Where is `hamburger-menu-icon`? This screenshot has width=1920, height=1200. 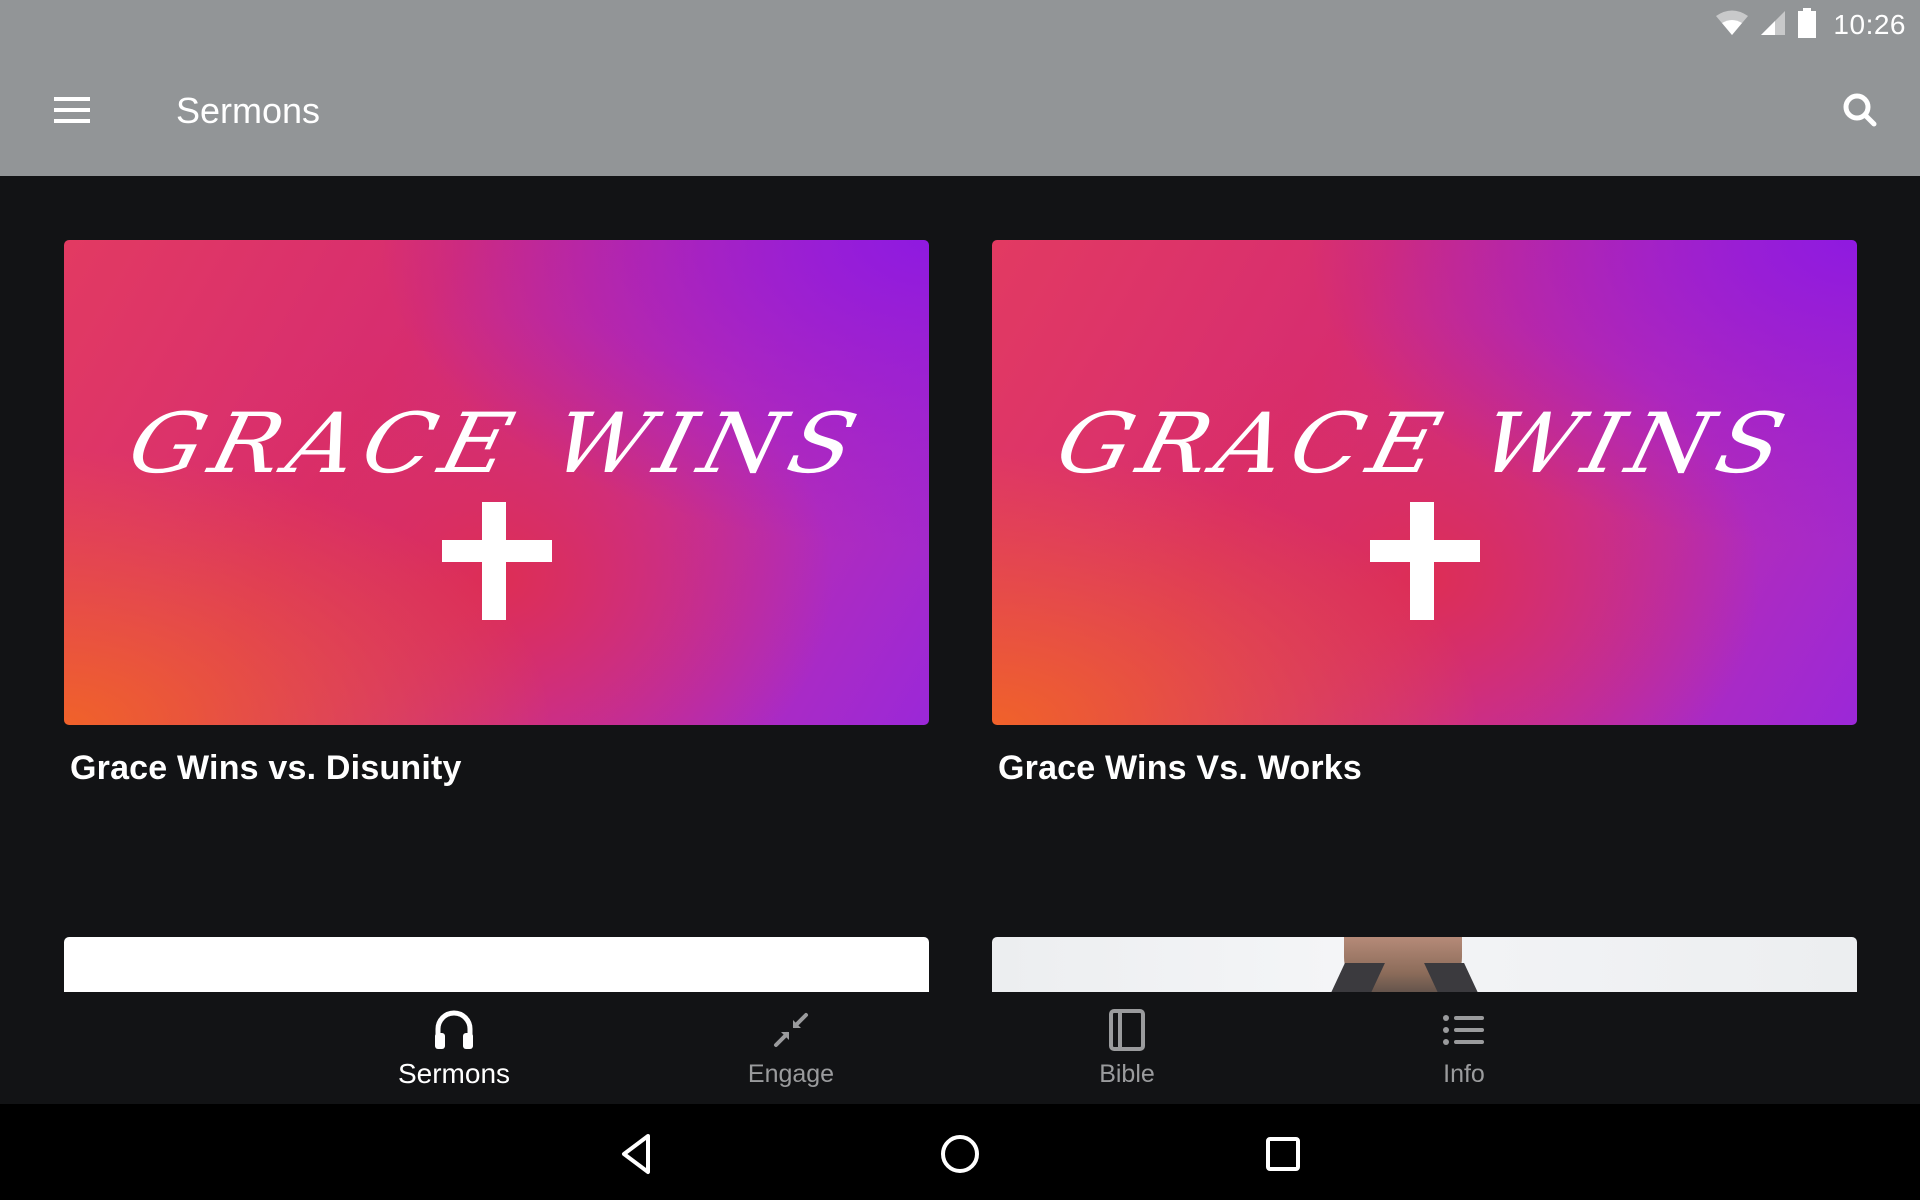
hamburger-menu-icon is located at coordinates (72, 112).